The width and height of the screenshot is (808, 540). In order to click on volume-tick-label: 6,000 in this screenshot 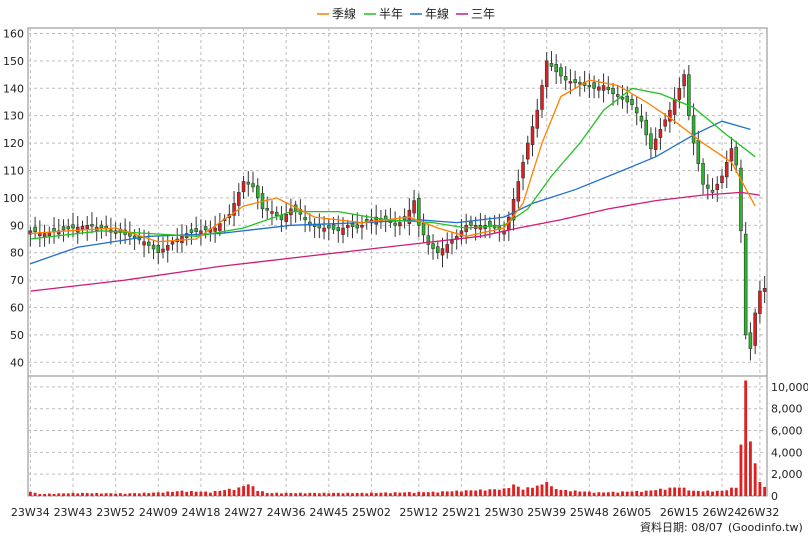, I will do `click(787, 431)`.